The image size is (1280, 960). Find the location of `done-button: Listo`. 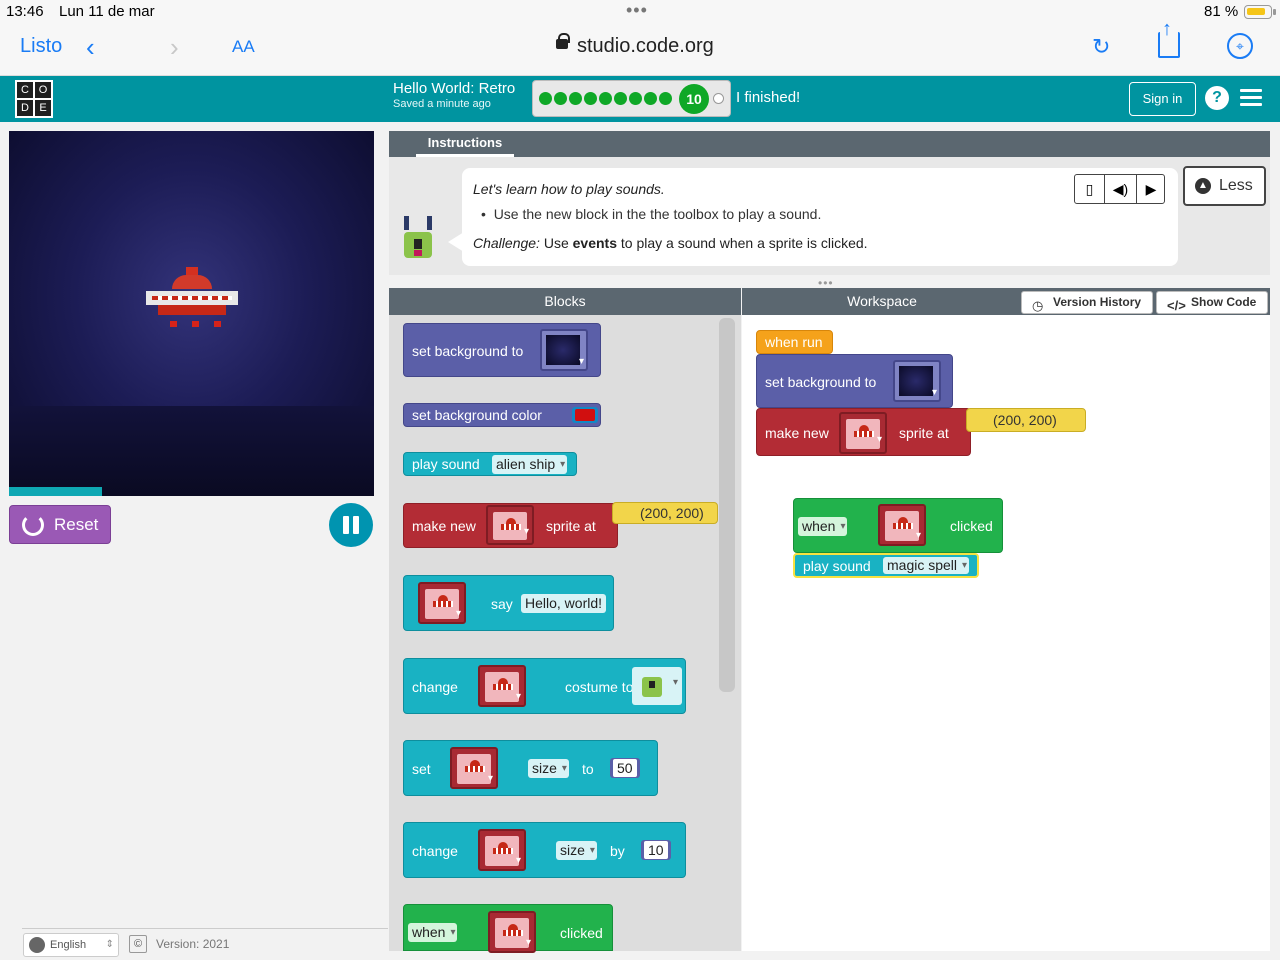

done-button: Listo is located at coordinates (41, 46).